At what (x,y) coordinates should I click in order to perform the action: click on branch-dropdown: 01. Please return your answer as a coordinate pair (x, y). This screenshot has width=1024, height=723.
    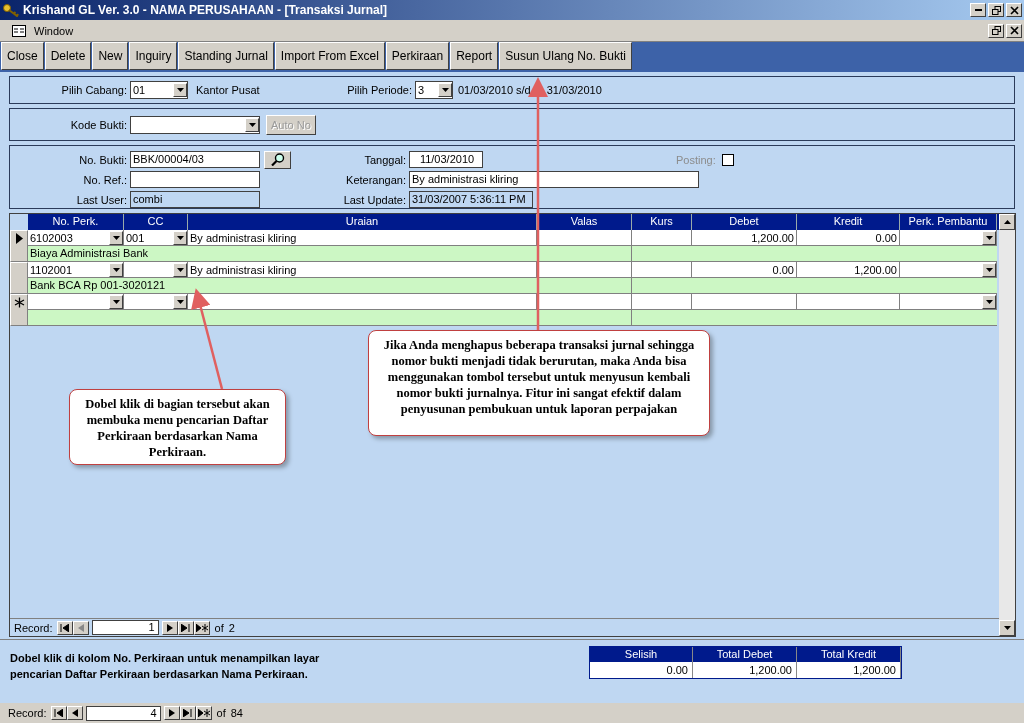
    Looking at the image, I should click on (159, 90).